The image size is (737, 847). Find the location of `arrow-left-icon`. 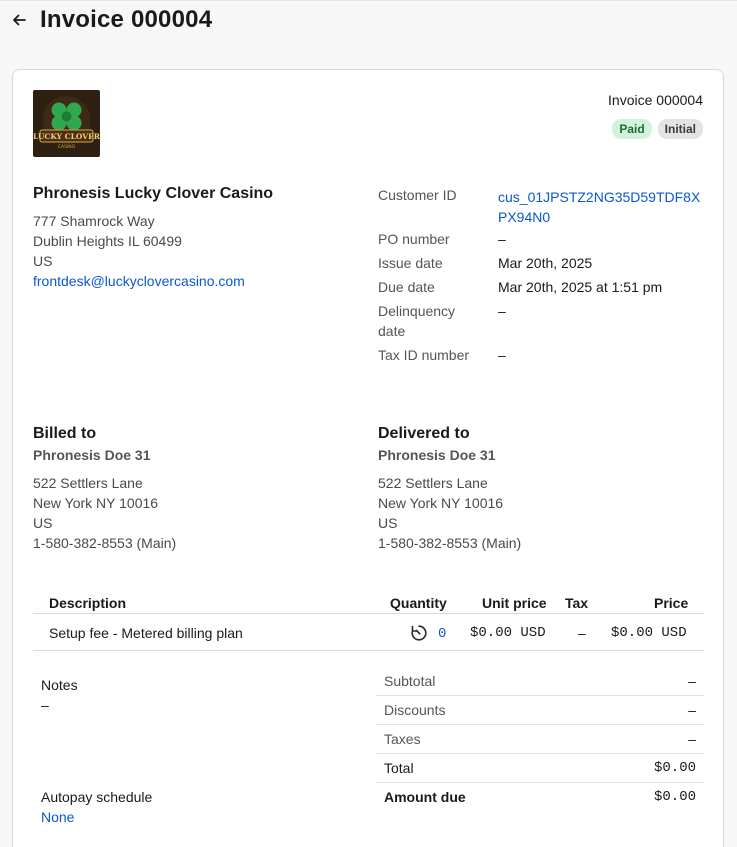

arrow-left-icon is located at coordinates (19, 20).